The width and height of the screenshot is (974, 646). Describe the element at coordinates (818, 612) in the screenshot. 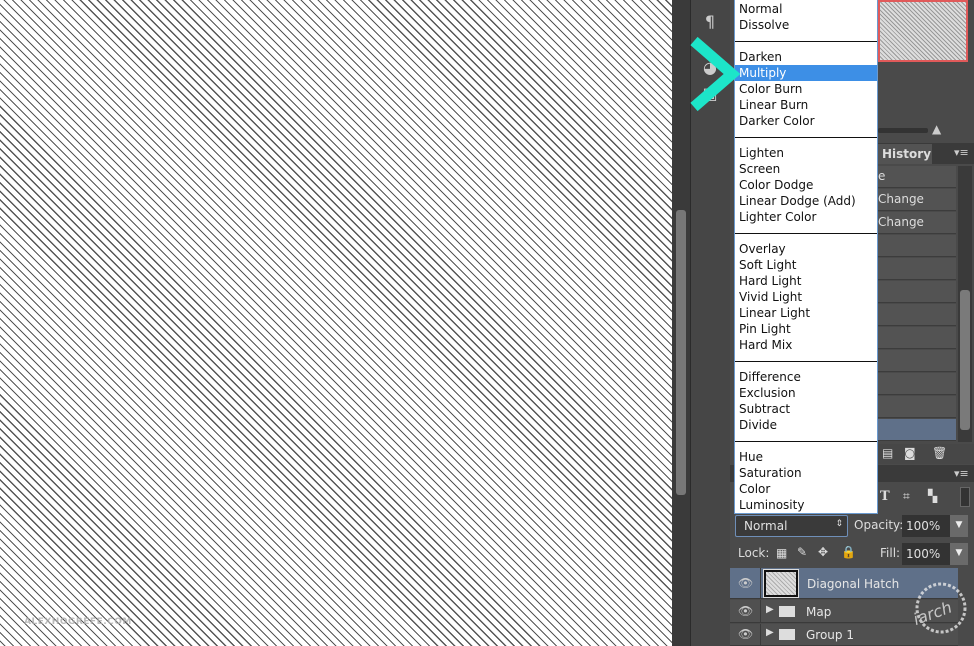

I see `layer-name: Map` at that location.